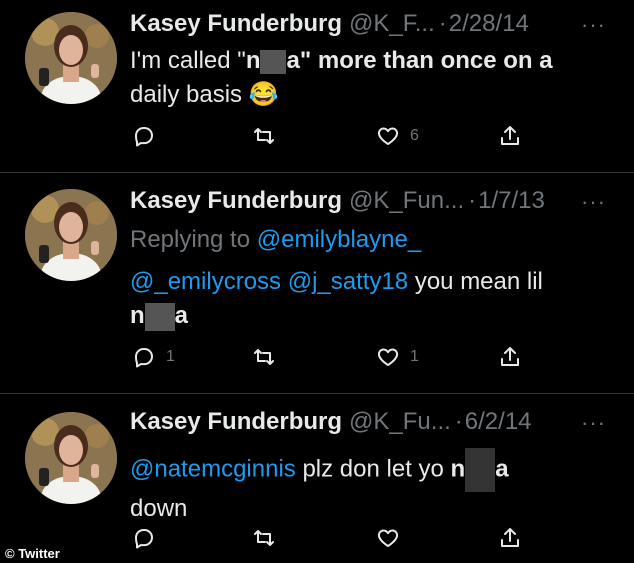 The image size is (634, 563). Describe the element at coordinates (498, 422) in the screenshot. I see `tweet-date: 6/2/14` at that location.